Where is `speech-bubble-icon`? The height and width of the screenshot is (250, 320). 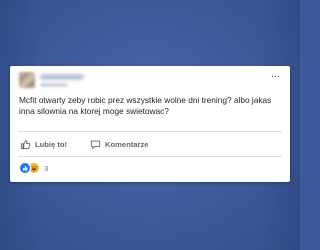
speech-bubble-icon is located at coordinates (95, 144).